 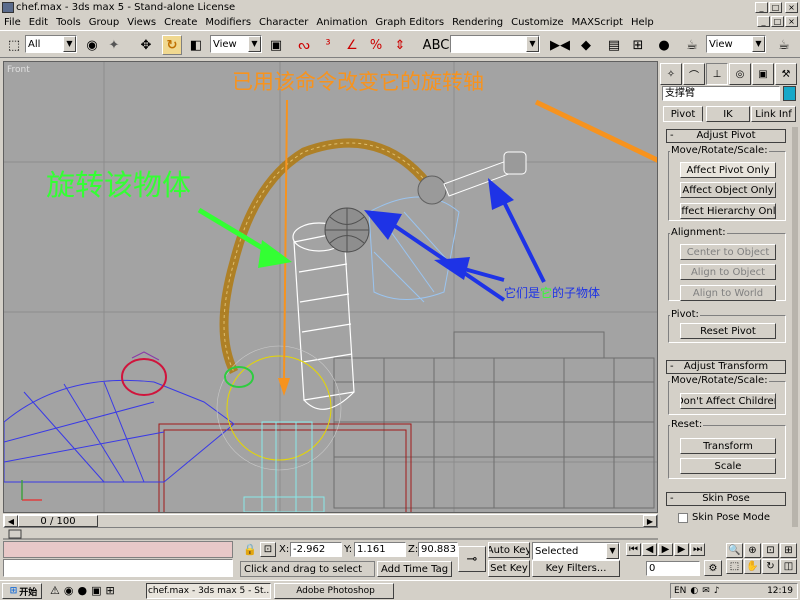 I want to click on mirror-icon: ▶◀, so click(x=560, y=45).